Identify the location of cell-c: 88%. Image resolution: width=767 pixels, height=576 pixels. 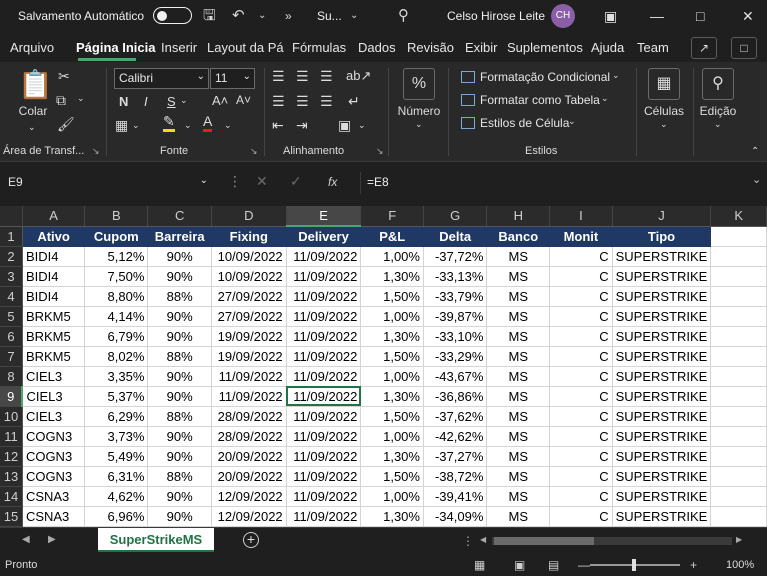
(179, 416).